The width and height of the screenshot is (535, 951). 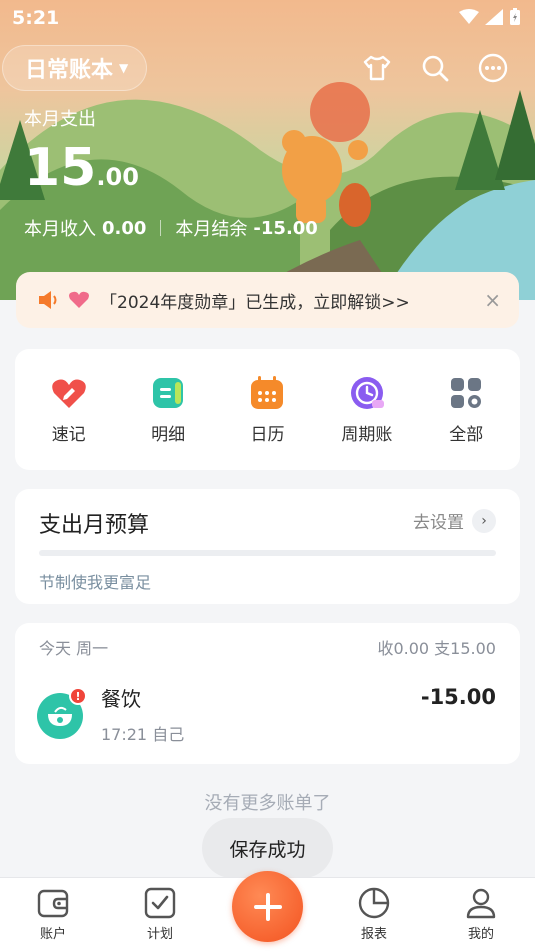 What do you see at coordinates (68, 435) in the screenshot?
I see `quick-action-label: 速记` at bounding box center [68, 435].